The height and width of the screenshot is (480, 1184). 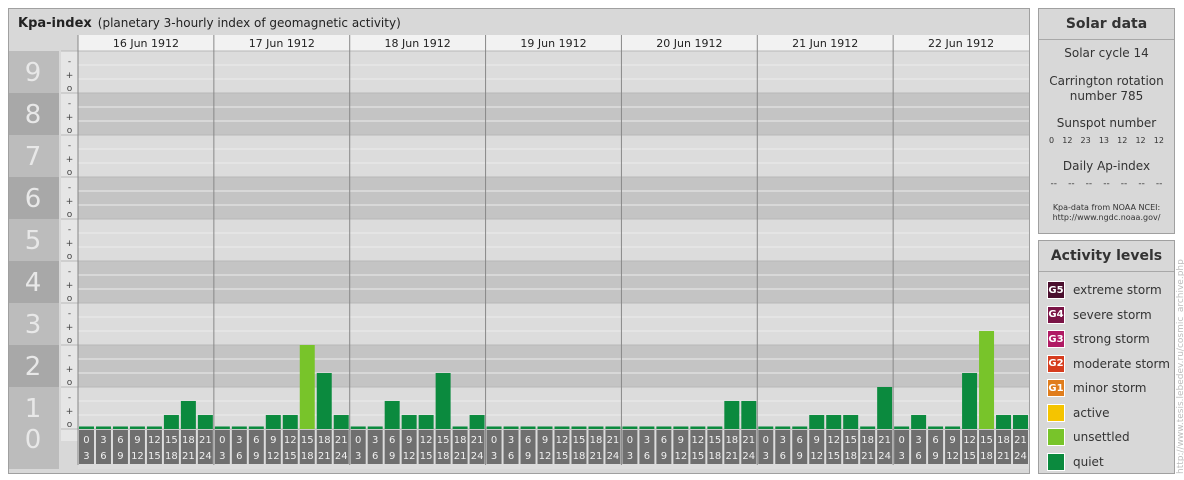 What do you see at coordinates (1106, 256) in the screenshot?
I see `activity-levels-title: Activity levels` at bounding box center [1106, 256].